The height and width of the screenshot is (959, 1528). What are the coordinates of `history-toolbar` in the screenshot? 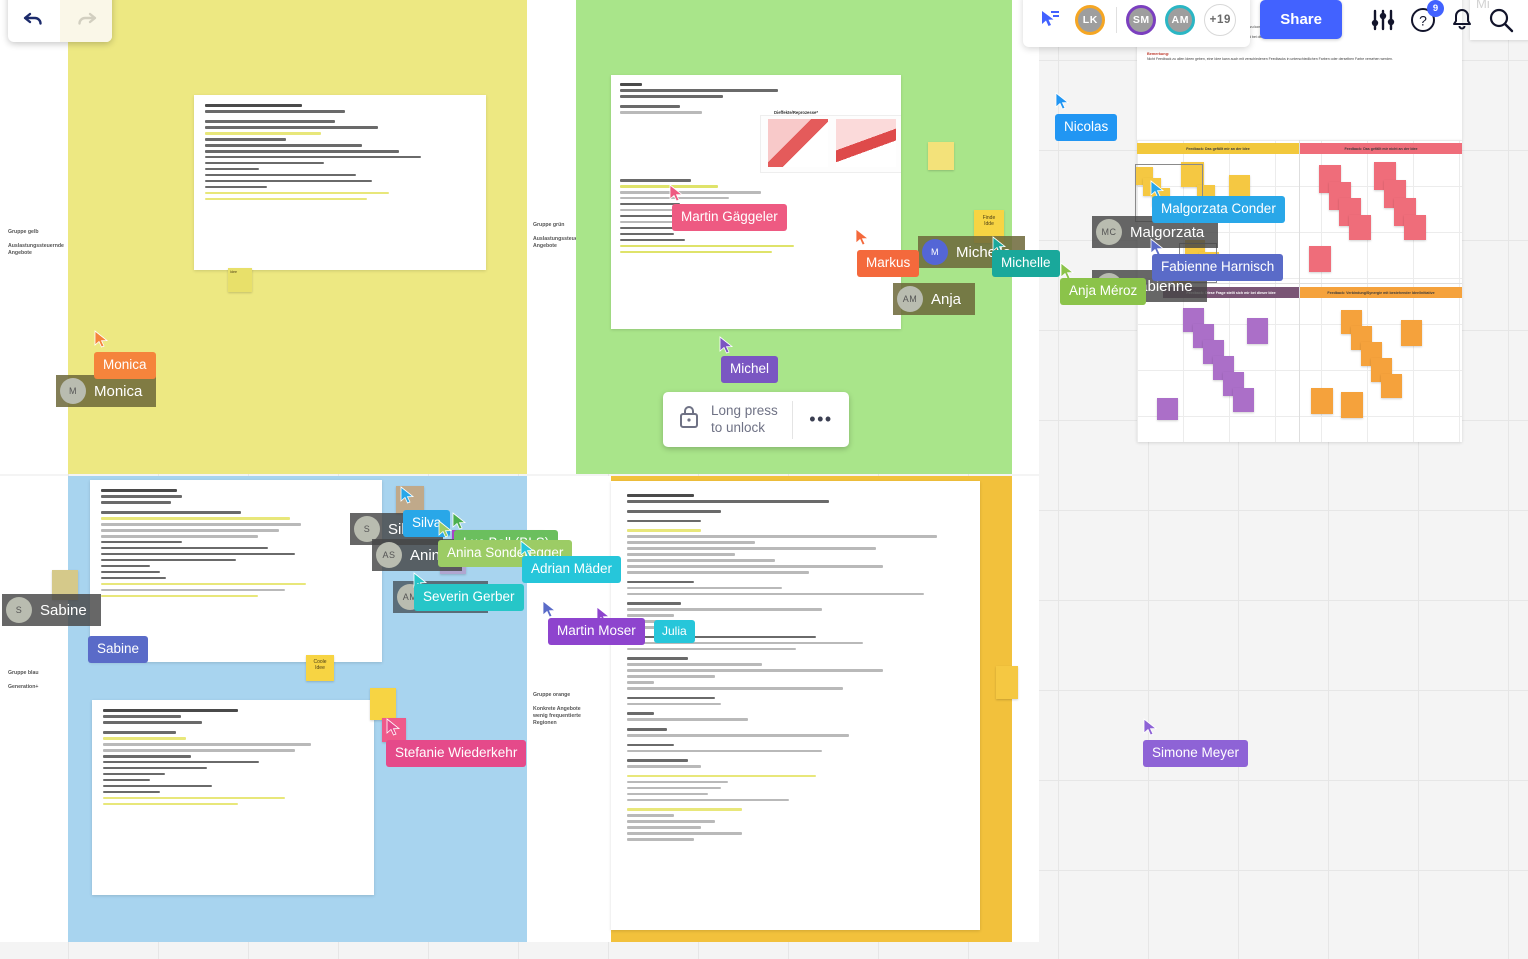 It's located at (60, 21).